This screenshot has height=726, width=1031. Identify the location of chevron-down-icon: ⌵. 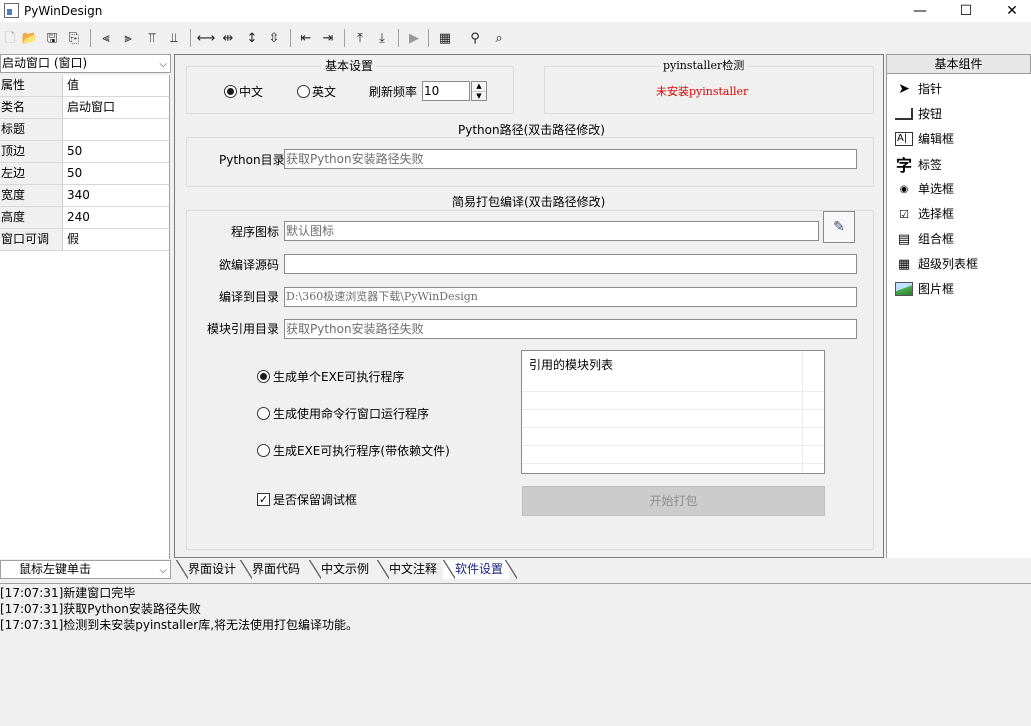
(163, 64).